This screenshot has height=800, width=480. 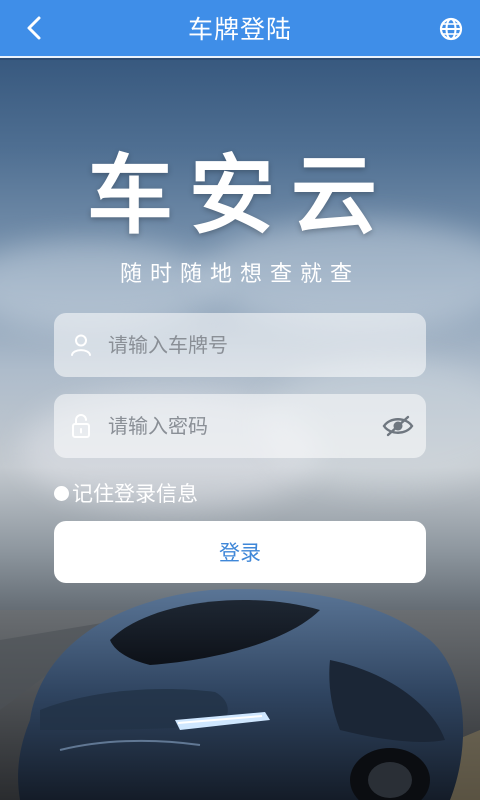 What do you see at coordinates (267, 345) in the screenshot?
I see `plate-input` at bounding box center [267, 345].